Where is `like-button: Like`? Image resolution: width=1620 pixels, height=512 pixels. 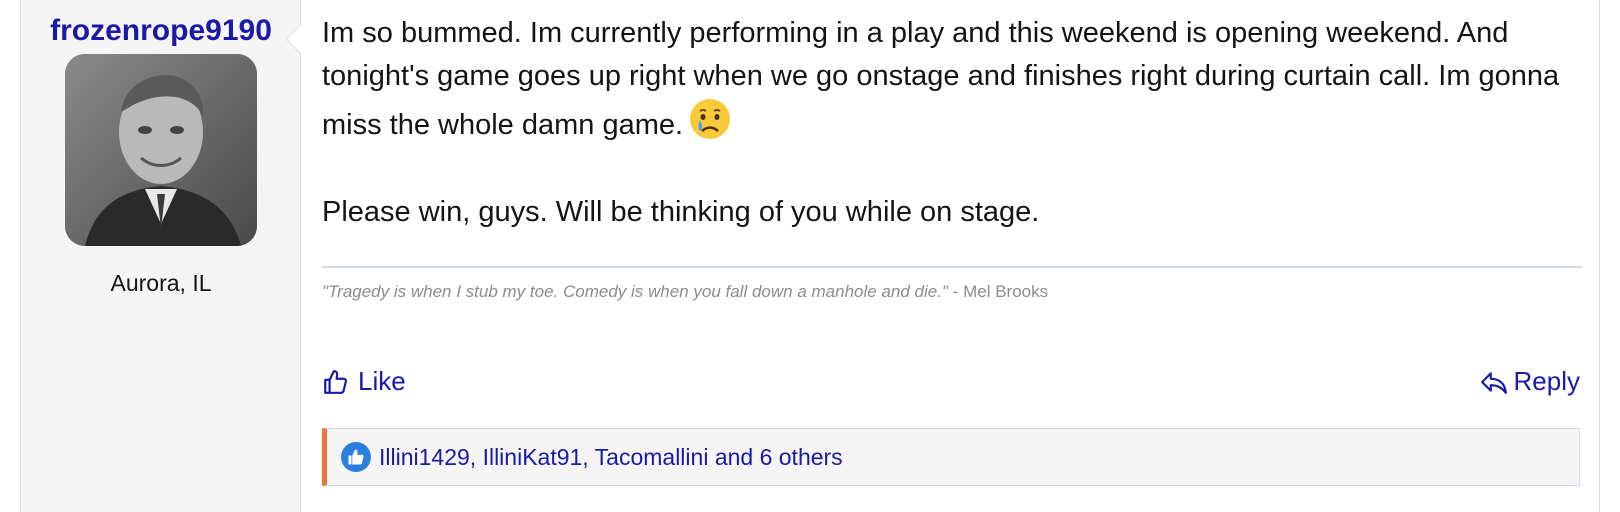 like-button: Like is located at coordinates (364, 381).